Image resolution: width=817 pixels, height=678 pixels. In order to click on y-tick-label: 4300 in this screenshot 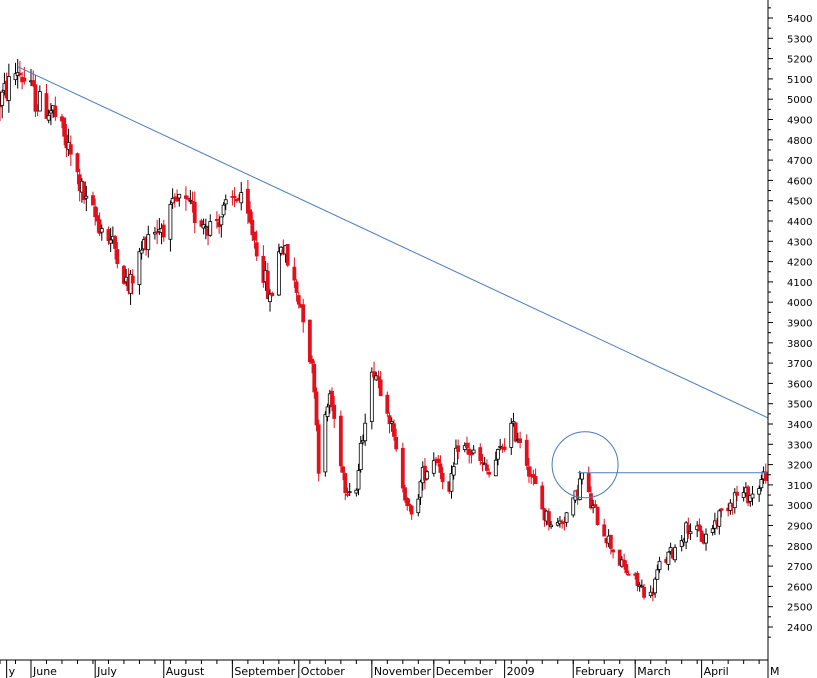, I will do `click(799, 242)`.